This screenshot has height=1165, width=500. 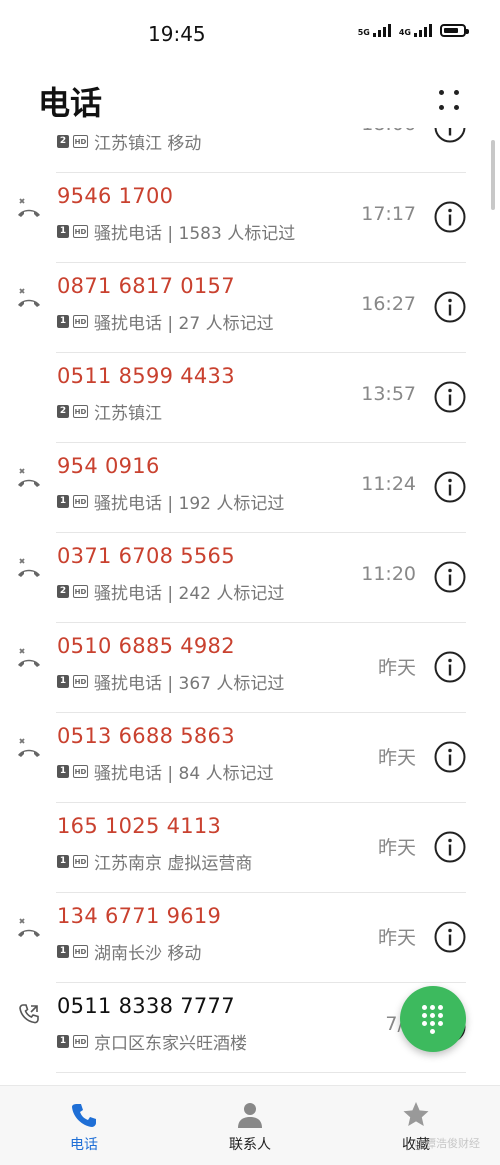 I want to click on call-time: 18:06, so click(x=388, y=131).